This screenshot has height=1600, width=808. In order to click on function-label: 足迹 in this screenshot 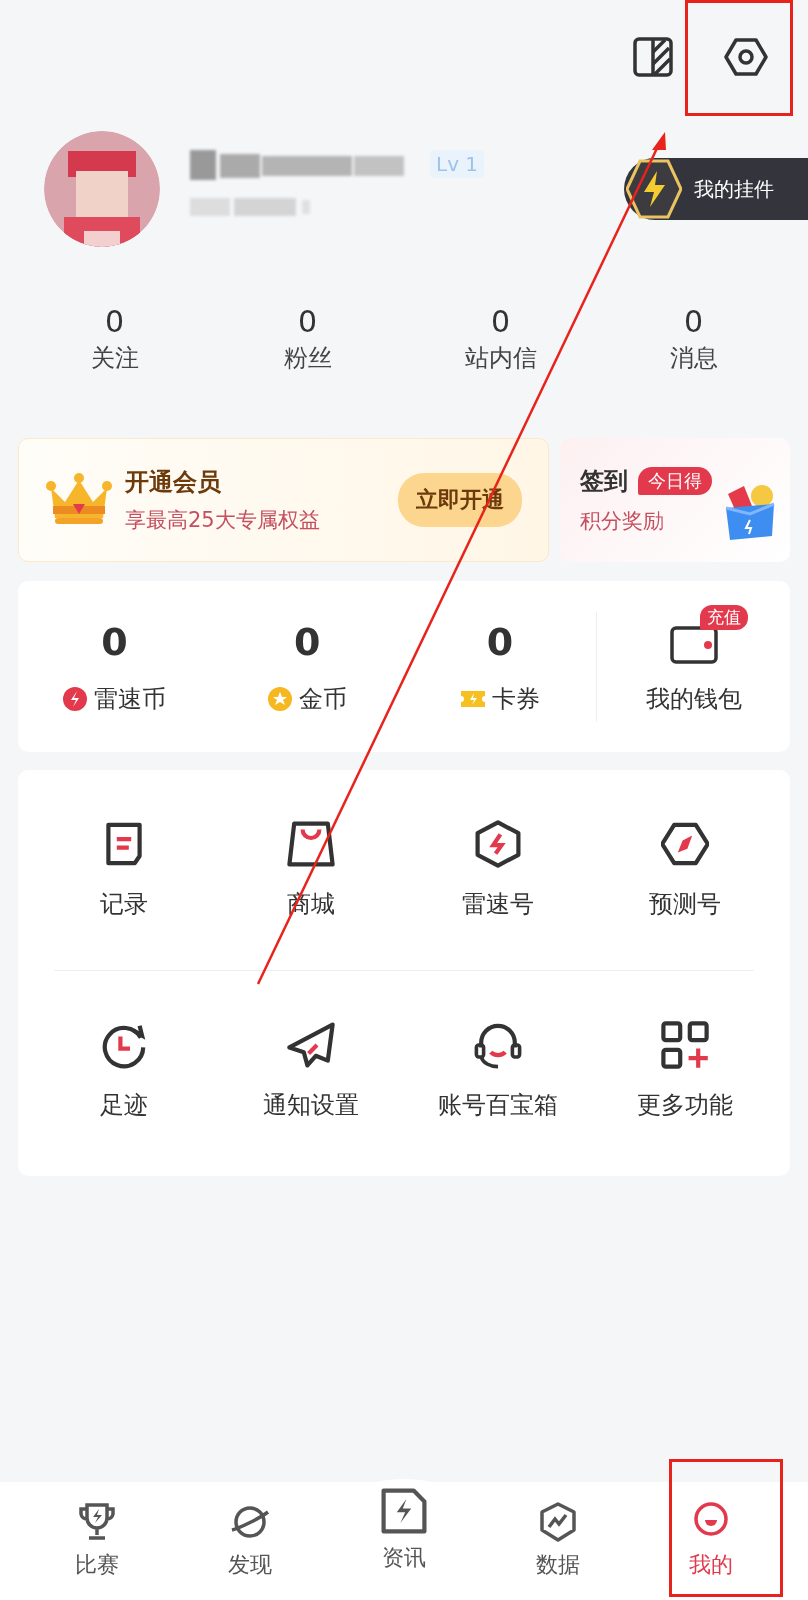, I will do `click(123, 1105)`.